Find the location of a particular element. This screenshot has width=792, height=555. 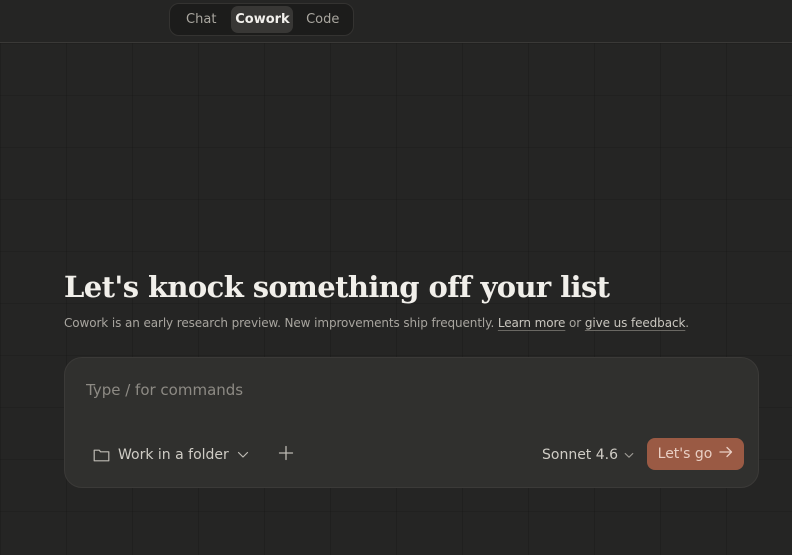

prompt-input is located at coordinates (406, 390).